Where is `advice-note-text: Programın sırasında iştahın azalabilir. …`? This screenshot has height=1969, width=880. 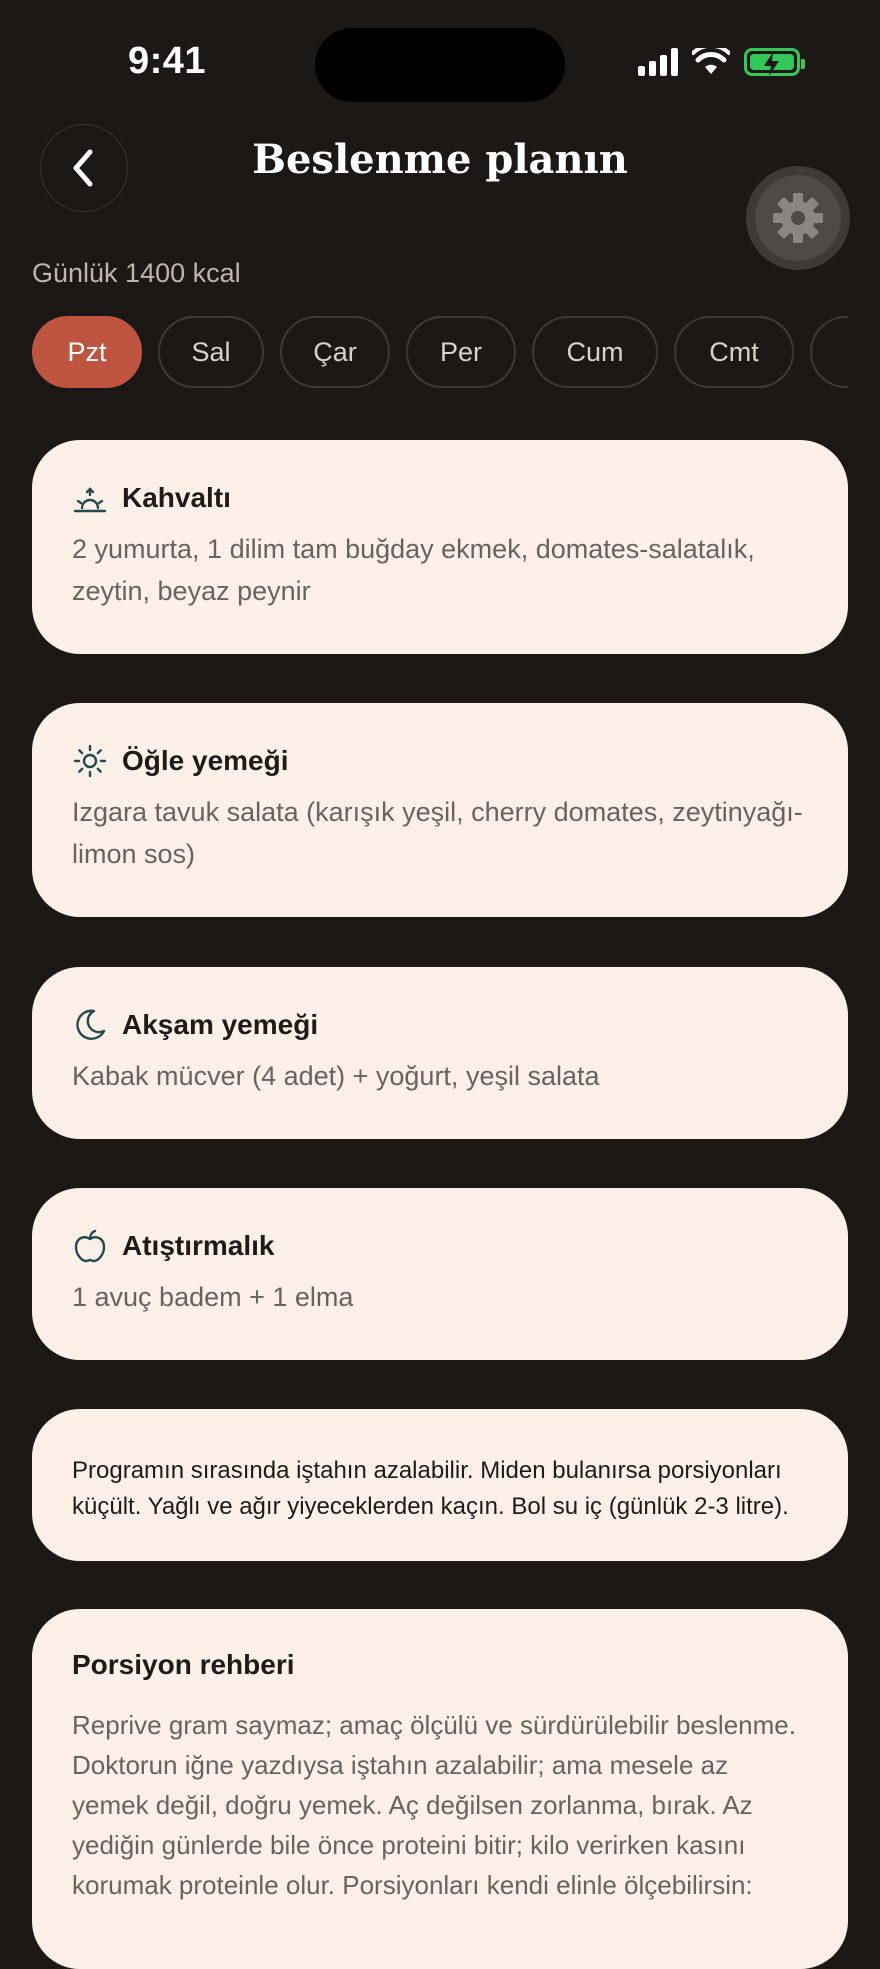
advice-note-text: Programın sırasında iştahın azalabilir. … is located at coordinates (430, 1488).